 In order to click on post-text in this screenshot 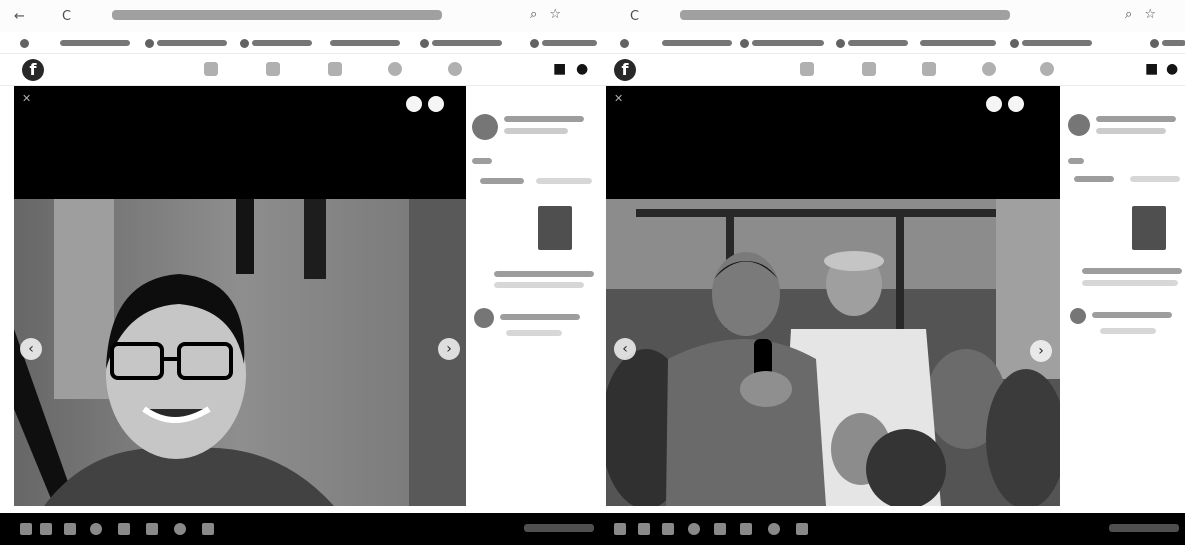, I will do `click(1076, 161)`.